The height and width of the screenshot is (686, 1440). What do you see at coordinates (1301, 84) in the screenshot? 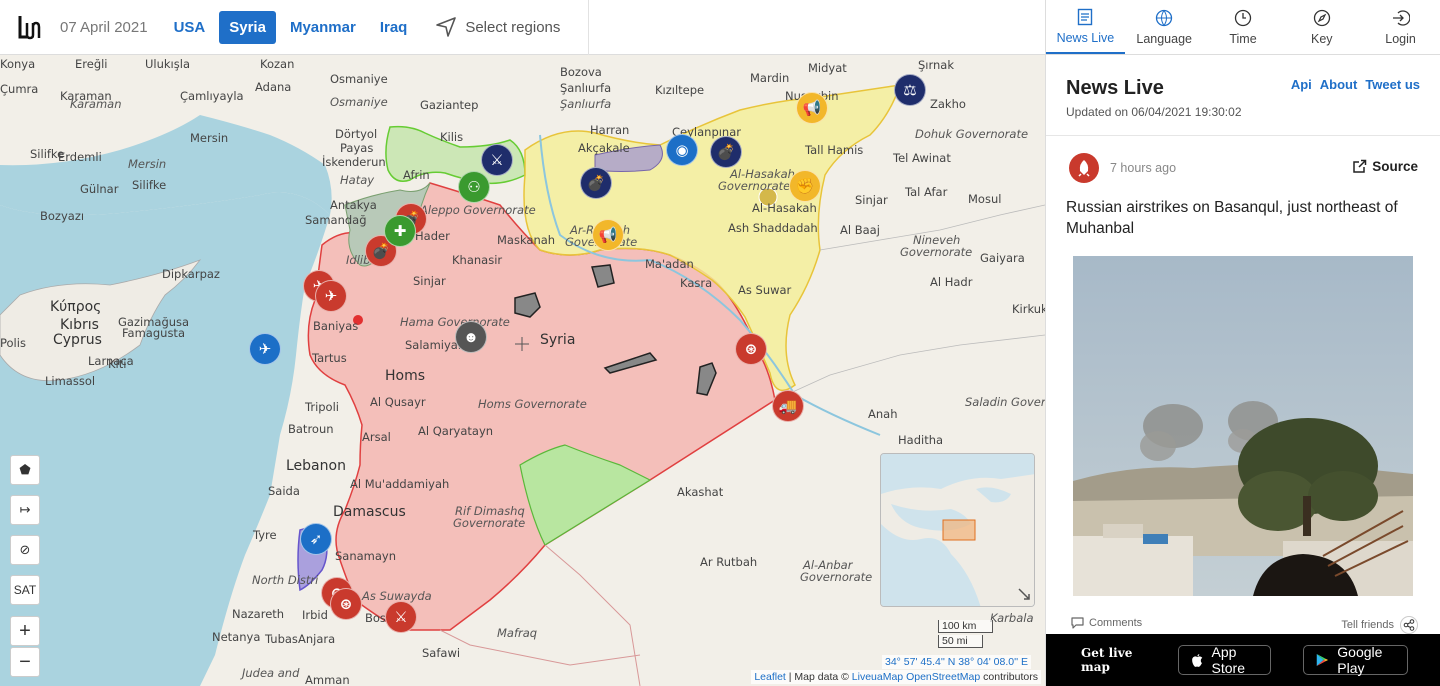
I see `api-link: Api` at bounding box center [1301, 84].